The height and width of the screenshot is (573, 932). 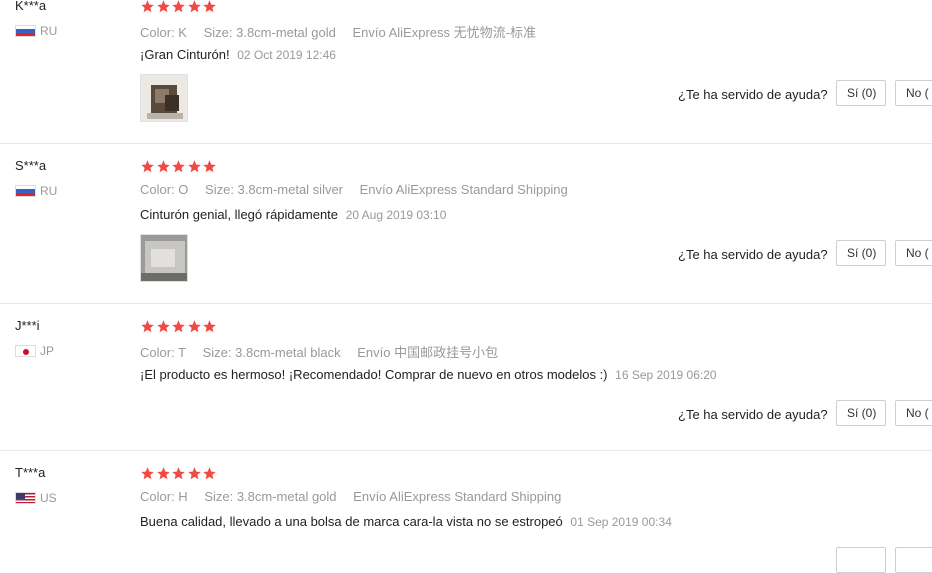 I want to click on country-code: US, so click(x=48, y=498).